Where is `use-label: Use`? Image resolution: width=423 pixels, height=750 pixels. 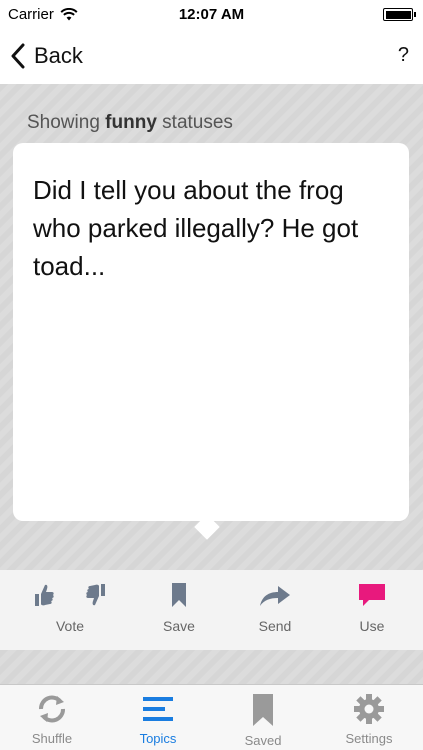 use-label: Use is located at coordinates (372, 626).